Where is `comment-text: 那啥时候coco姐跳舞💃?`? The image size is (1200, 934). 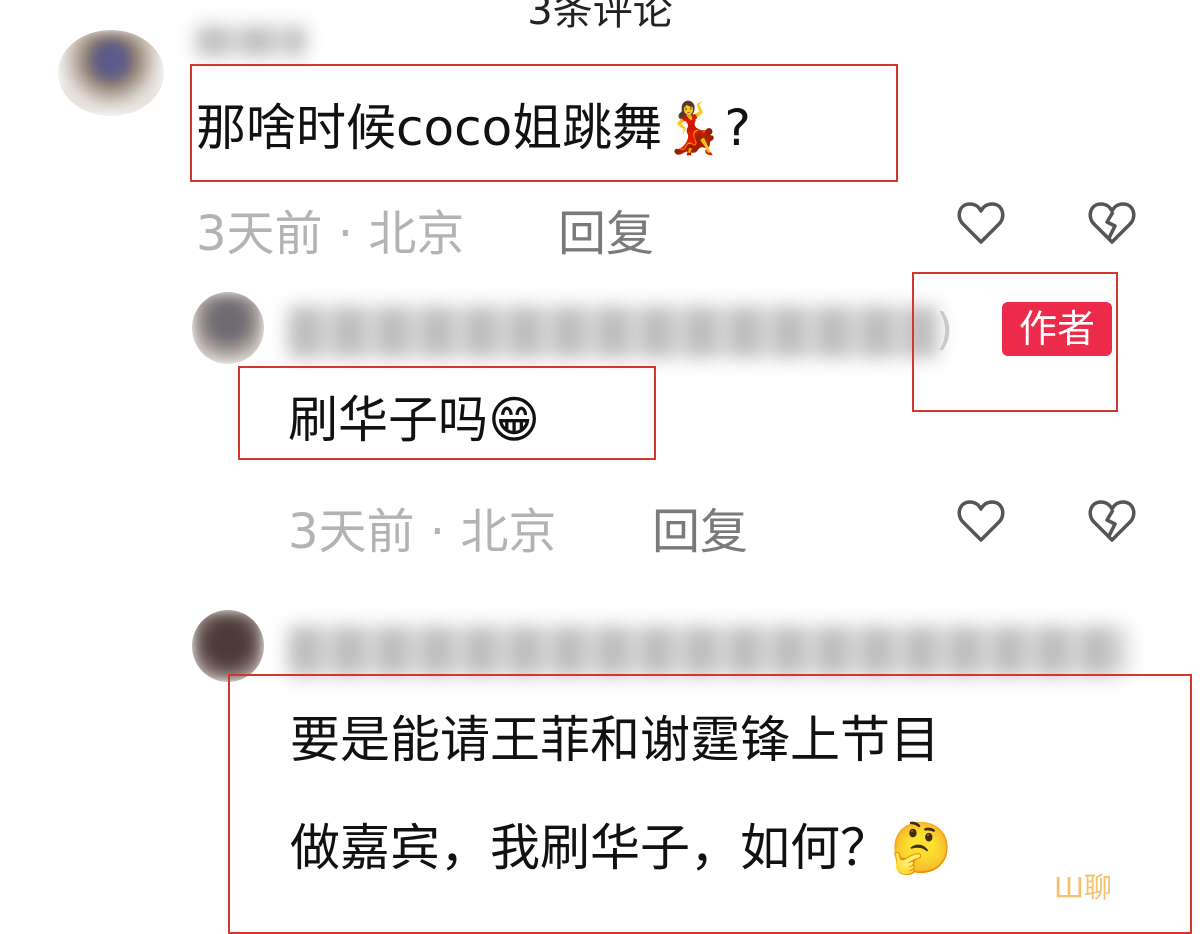 comment-text: 那啥时候coco姐跳舞💃? is located at coordinates (473, 128).